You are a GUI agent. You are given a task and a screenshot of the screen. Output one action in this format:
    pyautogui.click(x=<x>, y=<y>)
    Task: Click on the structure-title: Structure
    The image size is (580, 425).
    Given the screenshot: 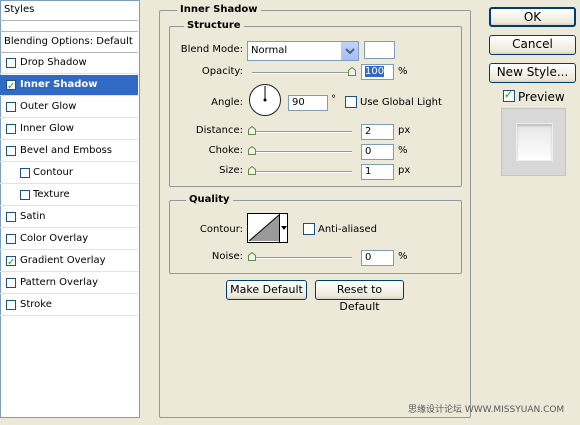 What is the action you would take?
    pyautogui.click(x=214, y=26)
    